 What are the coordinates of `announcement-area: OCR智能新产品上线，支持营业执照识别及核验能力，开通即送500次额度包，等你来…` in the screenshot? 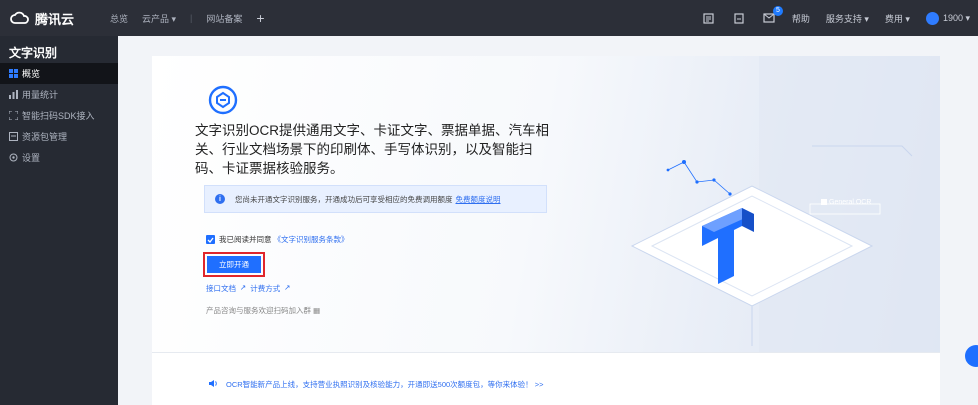 It's located at (546, 378).